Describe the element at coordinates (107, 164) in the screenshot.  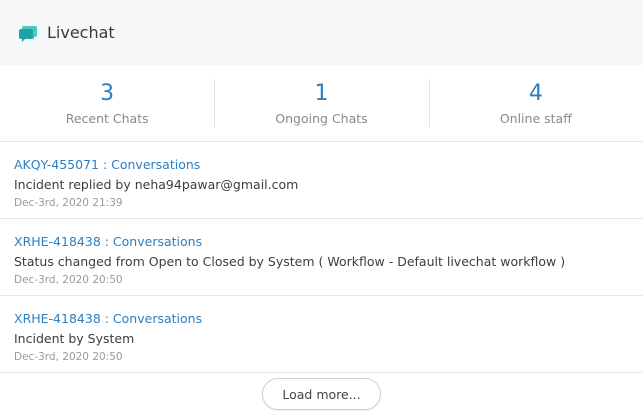
I see `conversation-link: AKQY-455071 : Conversations` at that location.